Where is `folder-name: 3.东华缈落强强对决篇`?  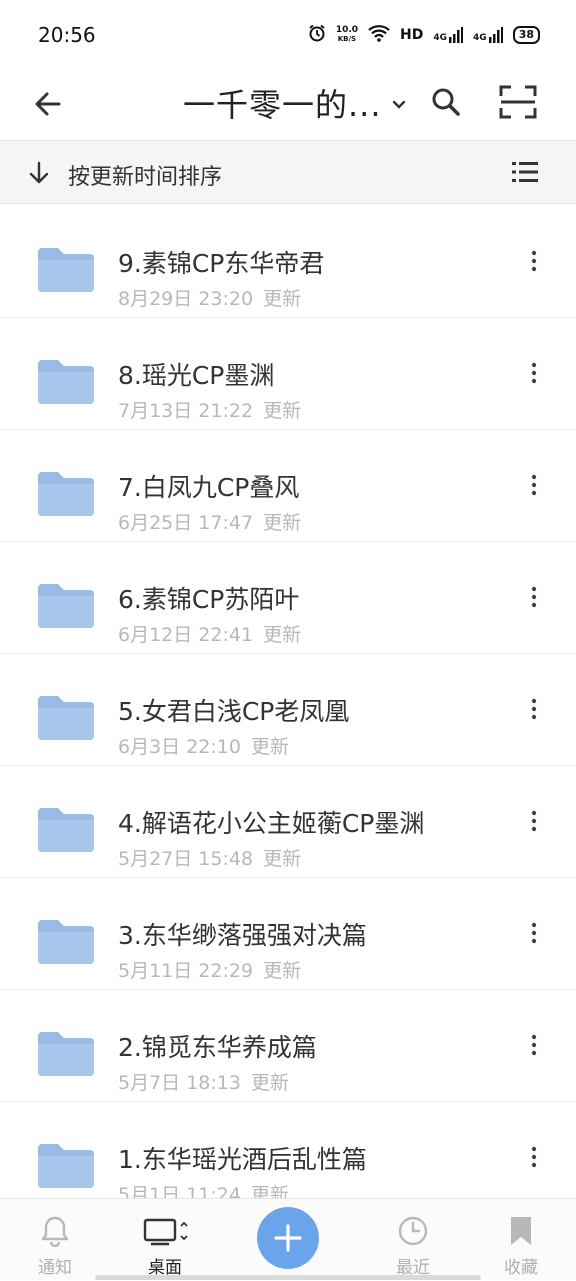 folder-name: 3.东华缈落强强对决篇 is located at coordinates (242, 935).